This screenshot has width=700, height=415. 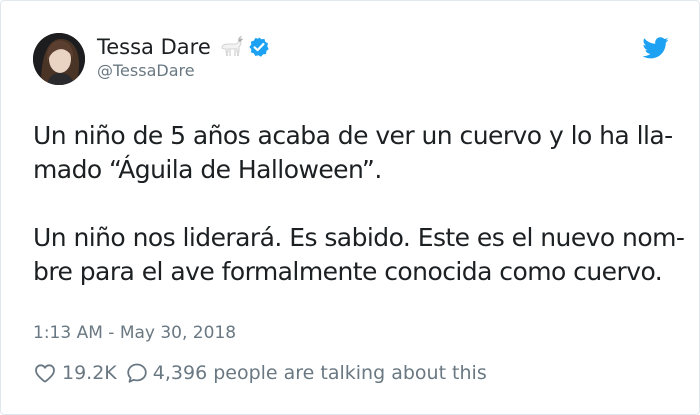 What do you see at coordinates (134, 333) in the screenshot?
I see `tweet-timestamp: 1:13 AM - May 30, 2018` at bounding box center [134, 333].